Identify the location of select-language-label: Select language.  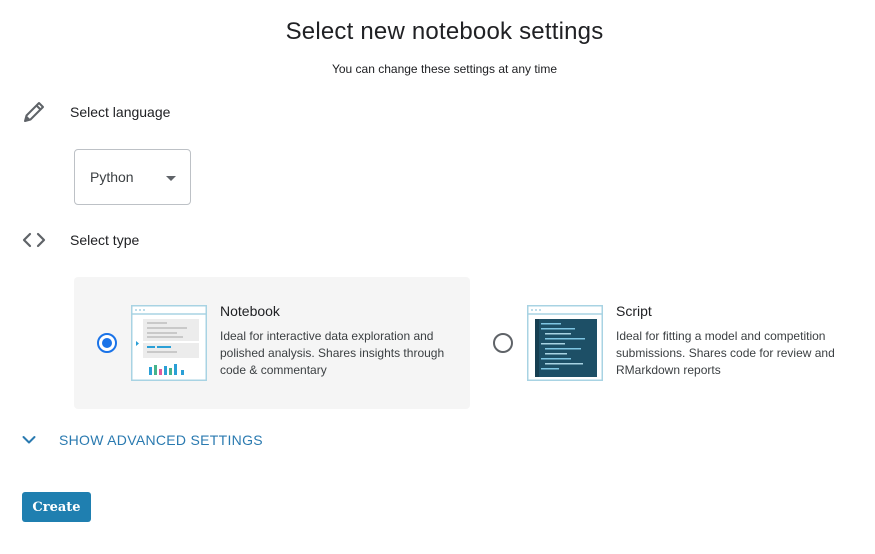
(120, 112).